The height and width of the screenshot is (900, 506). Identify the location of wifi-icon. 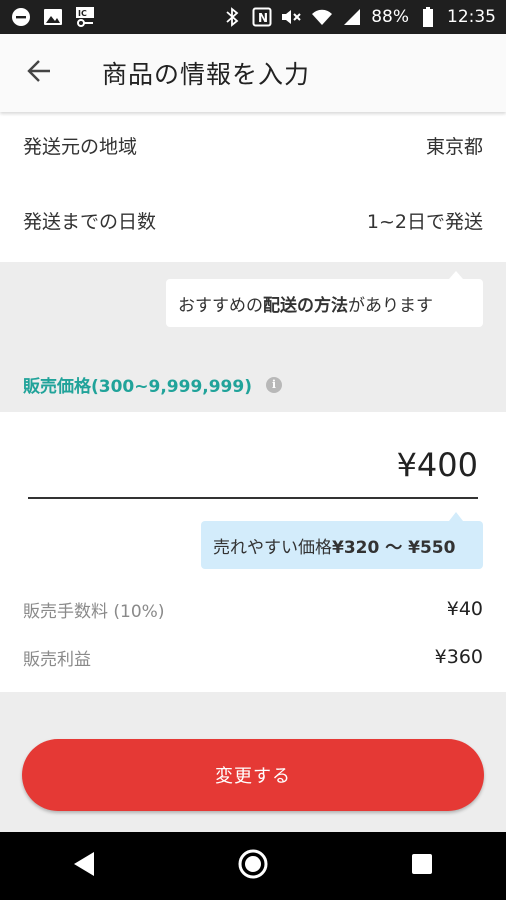
(322, 17).